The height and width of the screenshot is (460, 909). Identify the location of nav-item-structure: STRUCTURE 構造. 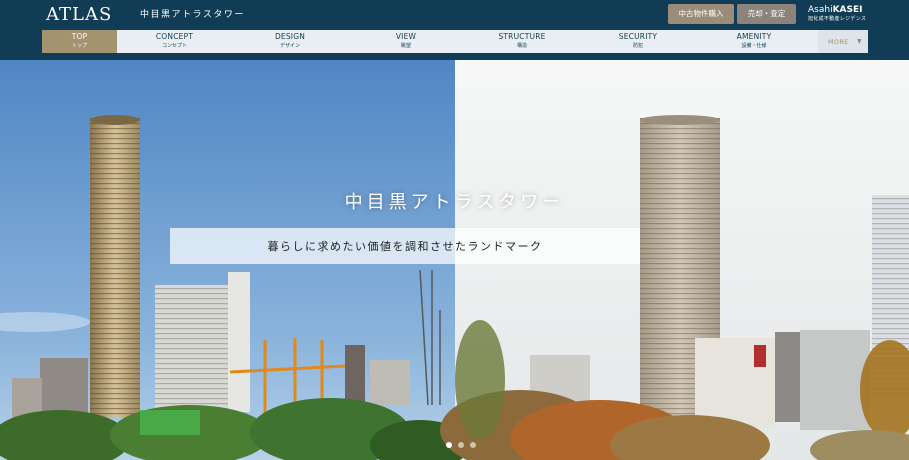
(522, 41).